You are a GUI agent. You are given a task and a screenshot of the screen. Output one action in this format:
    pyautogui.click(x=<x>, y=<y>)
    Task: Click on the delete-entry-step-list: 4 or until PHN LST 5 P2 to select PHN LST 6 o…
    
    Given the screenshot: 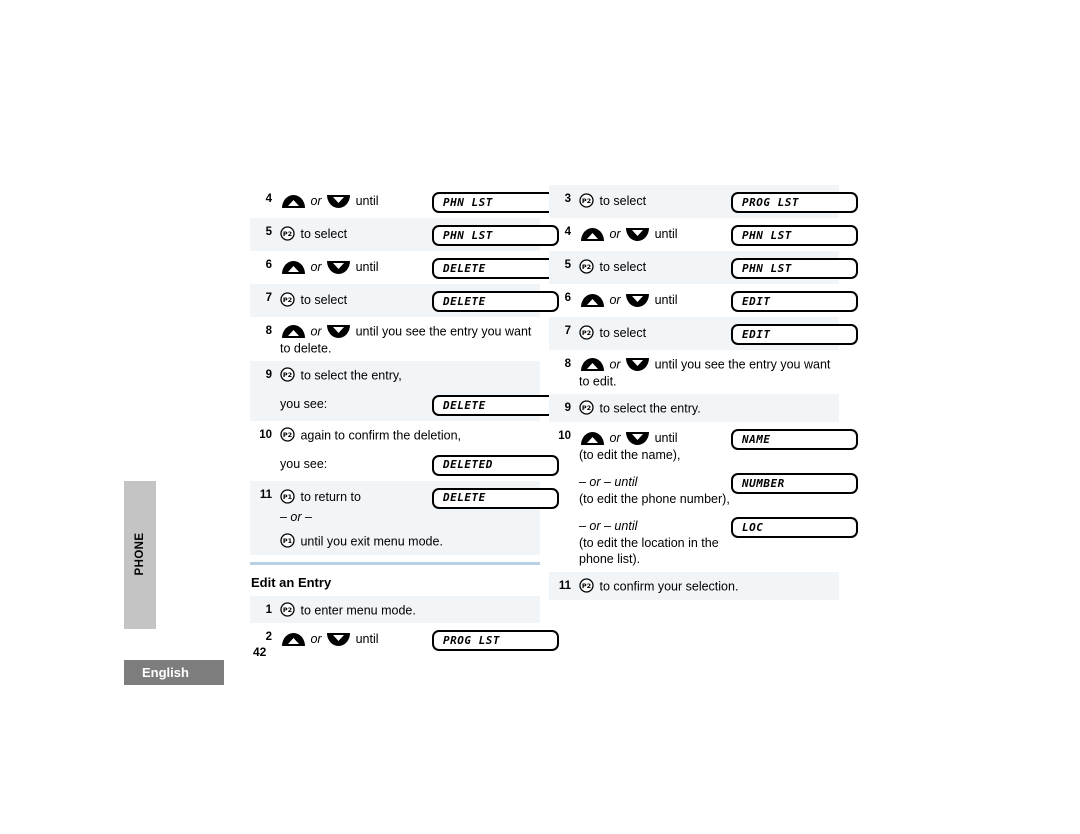 What is the action you would take?
    pyautogui.click(x=404, y=370)
    